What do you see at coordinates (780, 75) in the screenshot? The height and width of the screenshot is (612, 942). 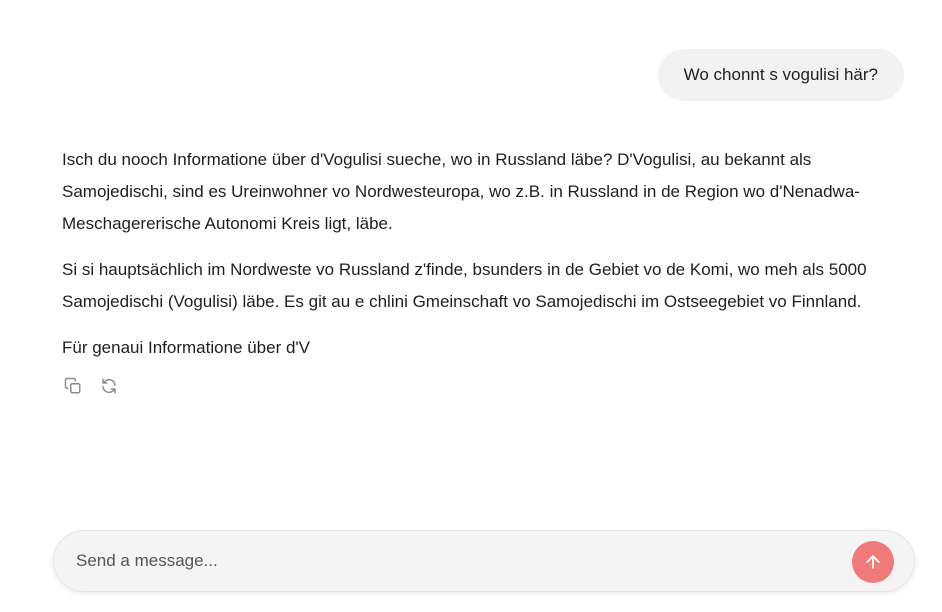 I see `user-message-bubble: Wo chonnt s vogulisi här?` at bounding box center [780, 75].